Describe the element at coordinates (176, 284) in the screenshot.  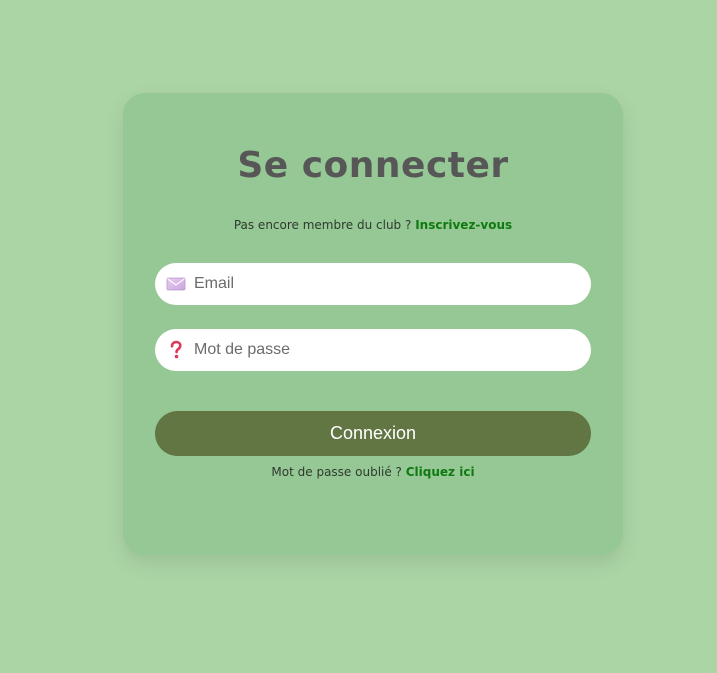
I see `envelope-icon` at that location.